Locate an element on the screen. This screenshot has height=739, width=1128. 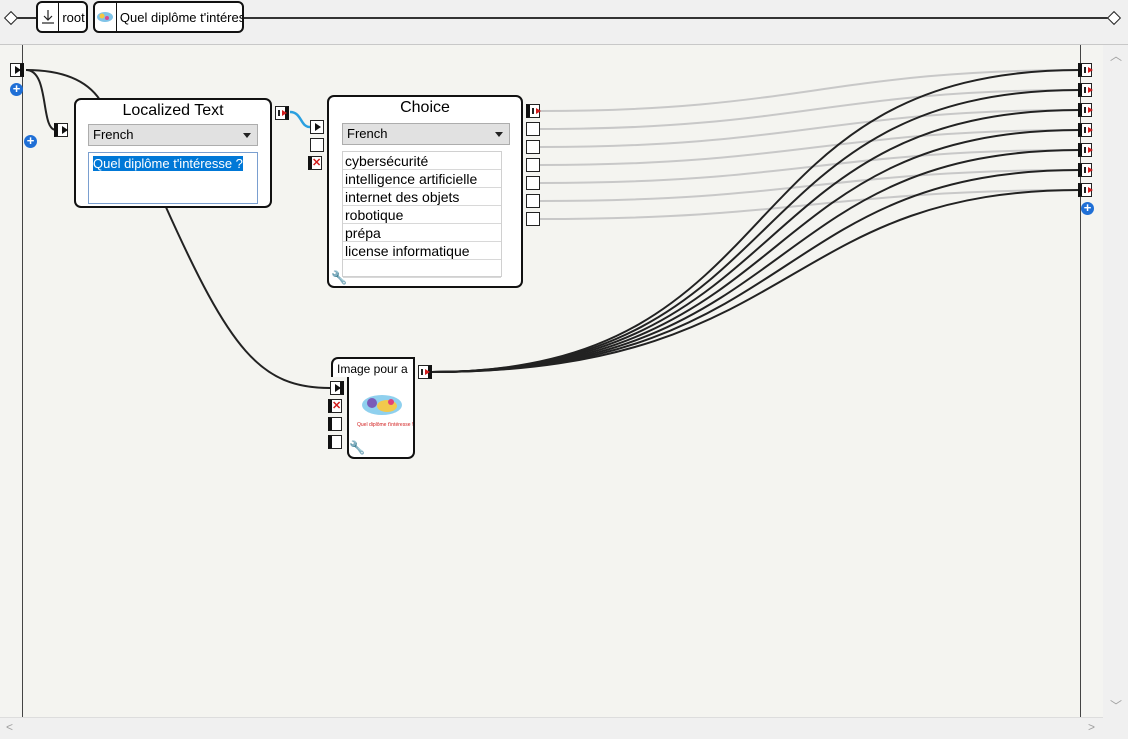
choice-item: robotique is located at coordinates (422, 215).